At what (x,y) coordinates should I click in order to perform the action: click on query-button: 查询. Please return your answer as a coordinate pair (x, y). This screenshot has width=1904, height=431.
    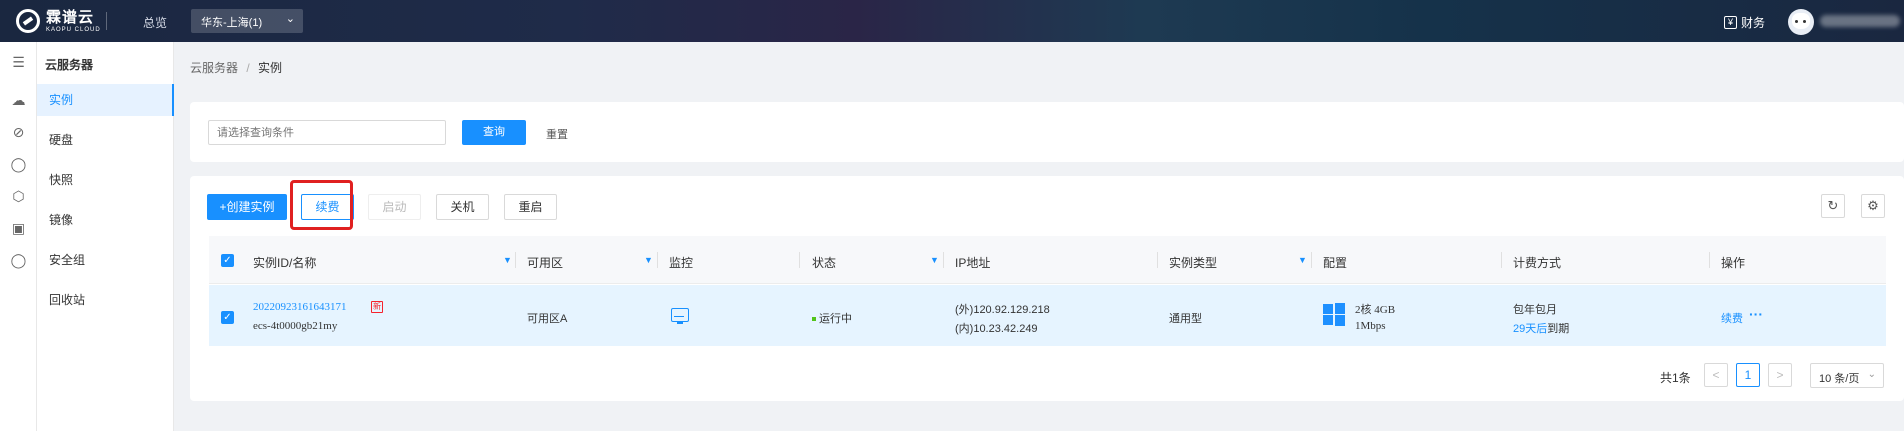
    Looking at the image, I should click on (494, 132).